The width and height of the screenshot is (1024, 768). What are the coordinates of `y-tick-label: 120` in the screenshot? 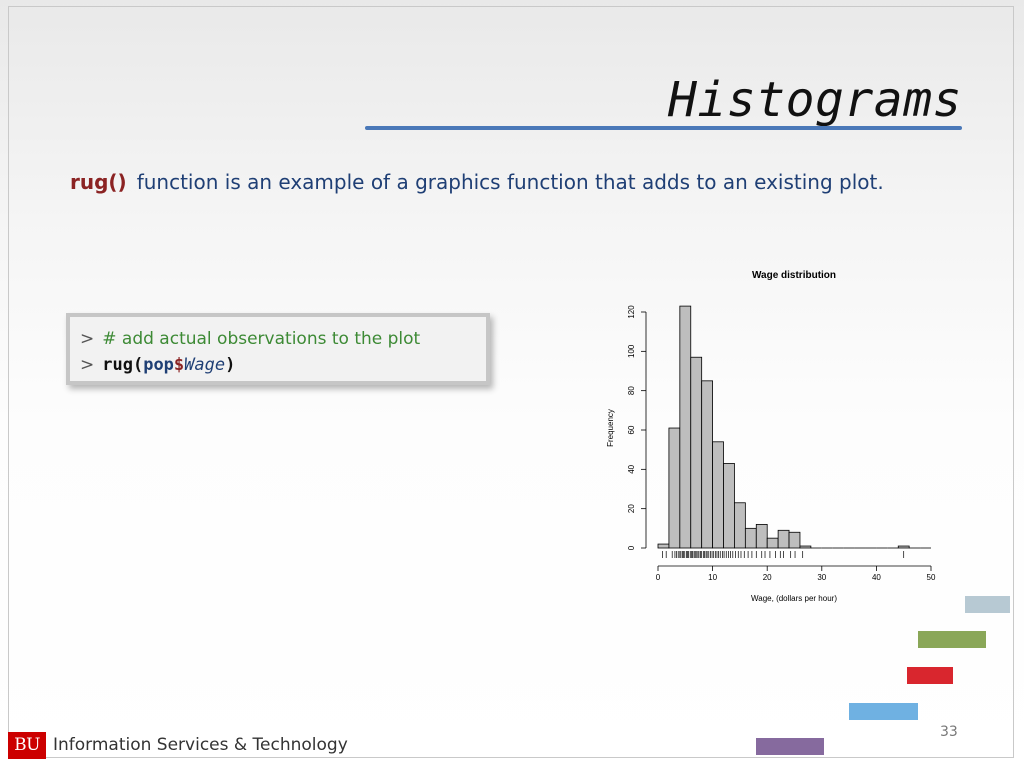 It's located at (631, 312).